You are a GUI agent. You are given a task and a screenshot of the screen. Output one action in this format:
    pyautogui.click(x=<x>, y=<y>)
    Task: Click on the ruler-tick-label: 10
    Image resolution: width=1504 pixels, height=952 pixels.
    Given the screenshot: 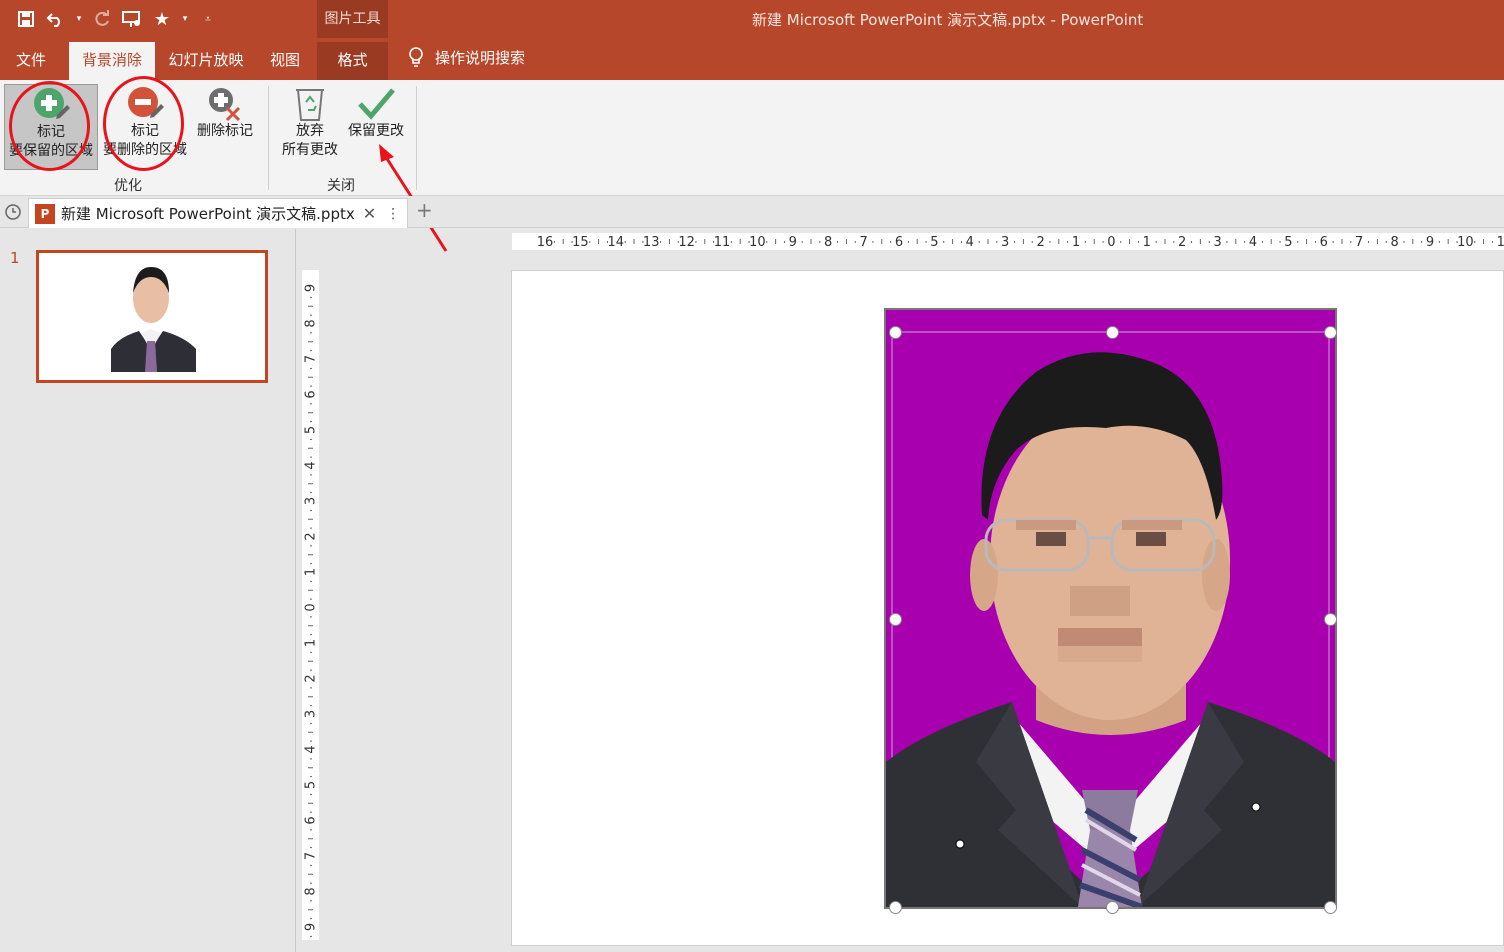 What is the action you would take?
    pyautogui.click(x=1465, y=242)
    